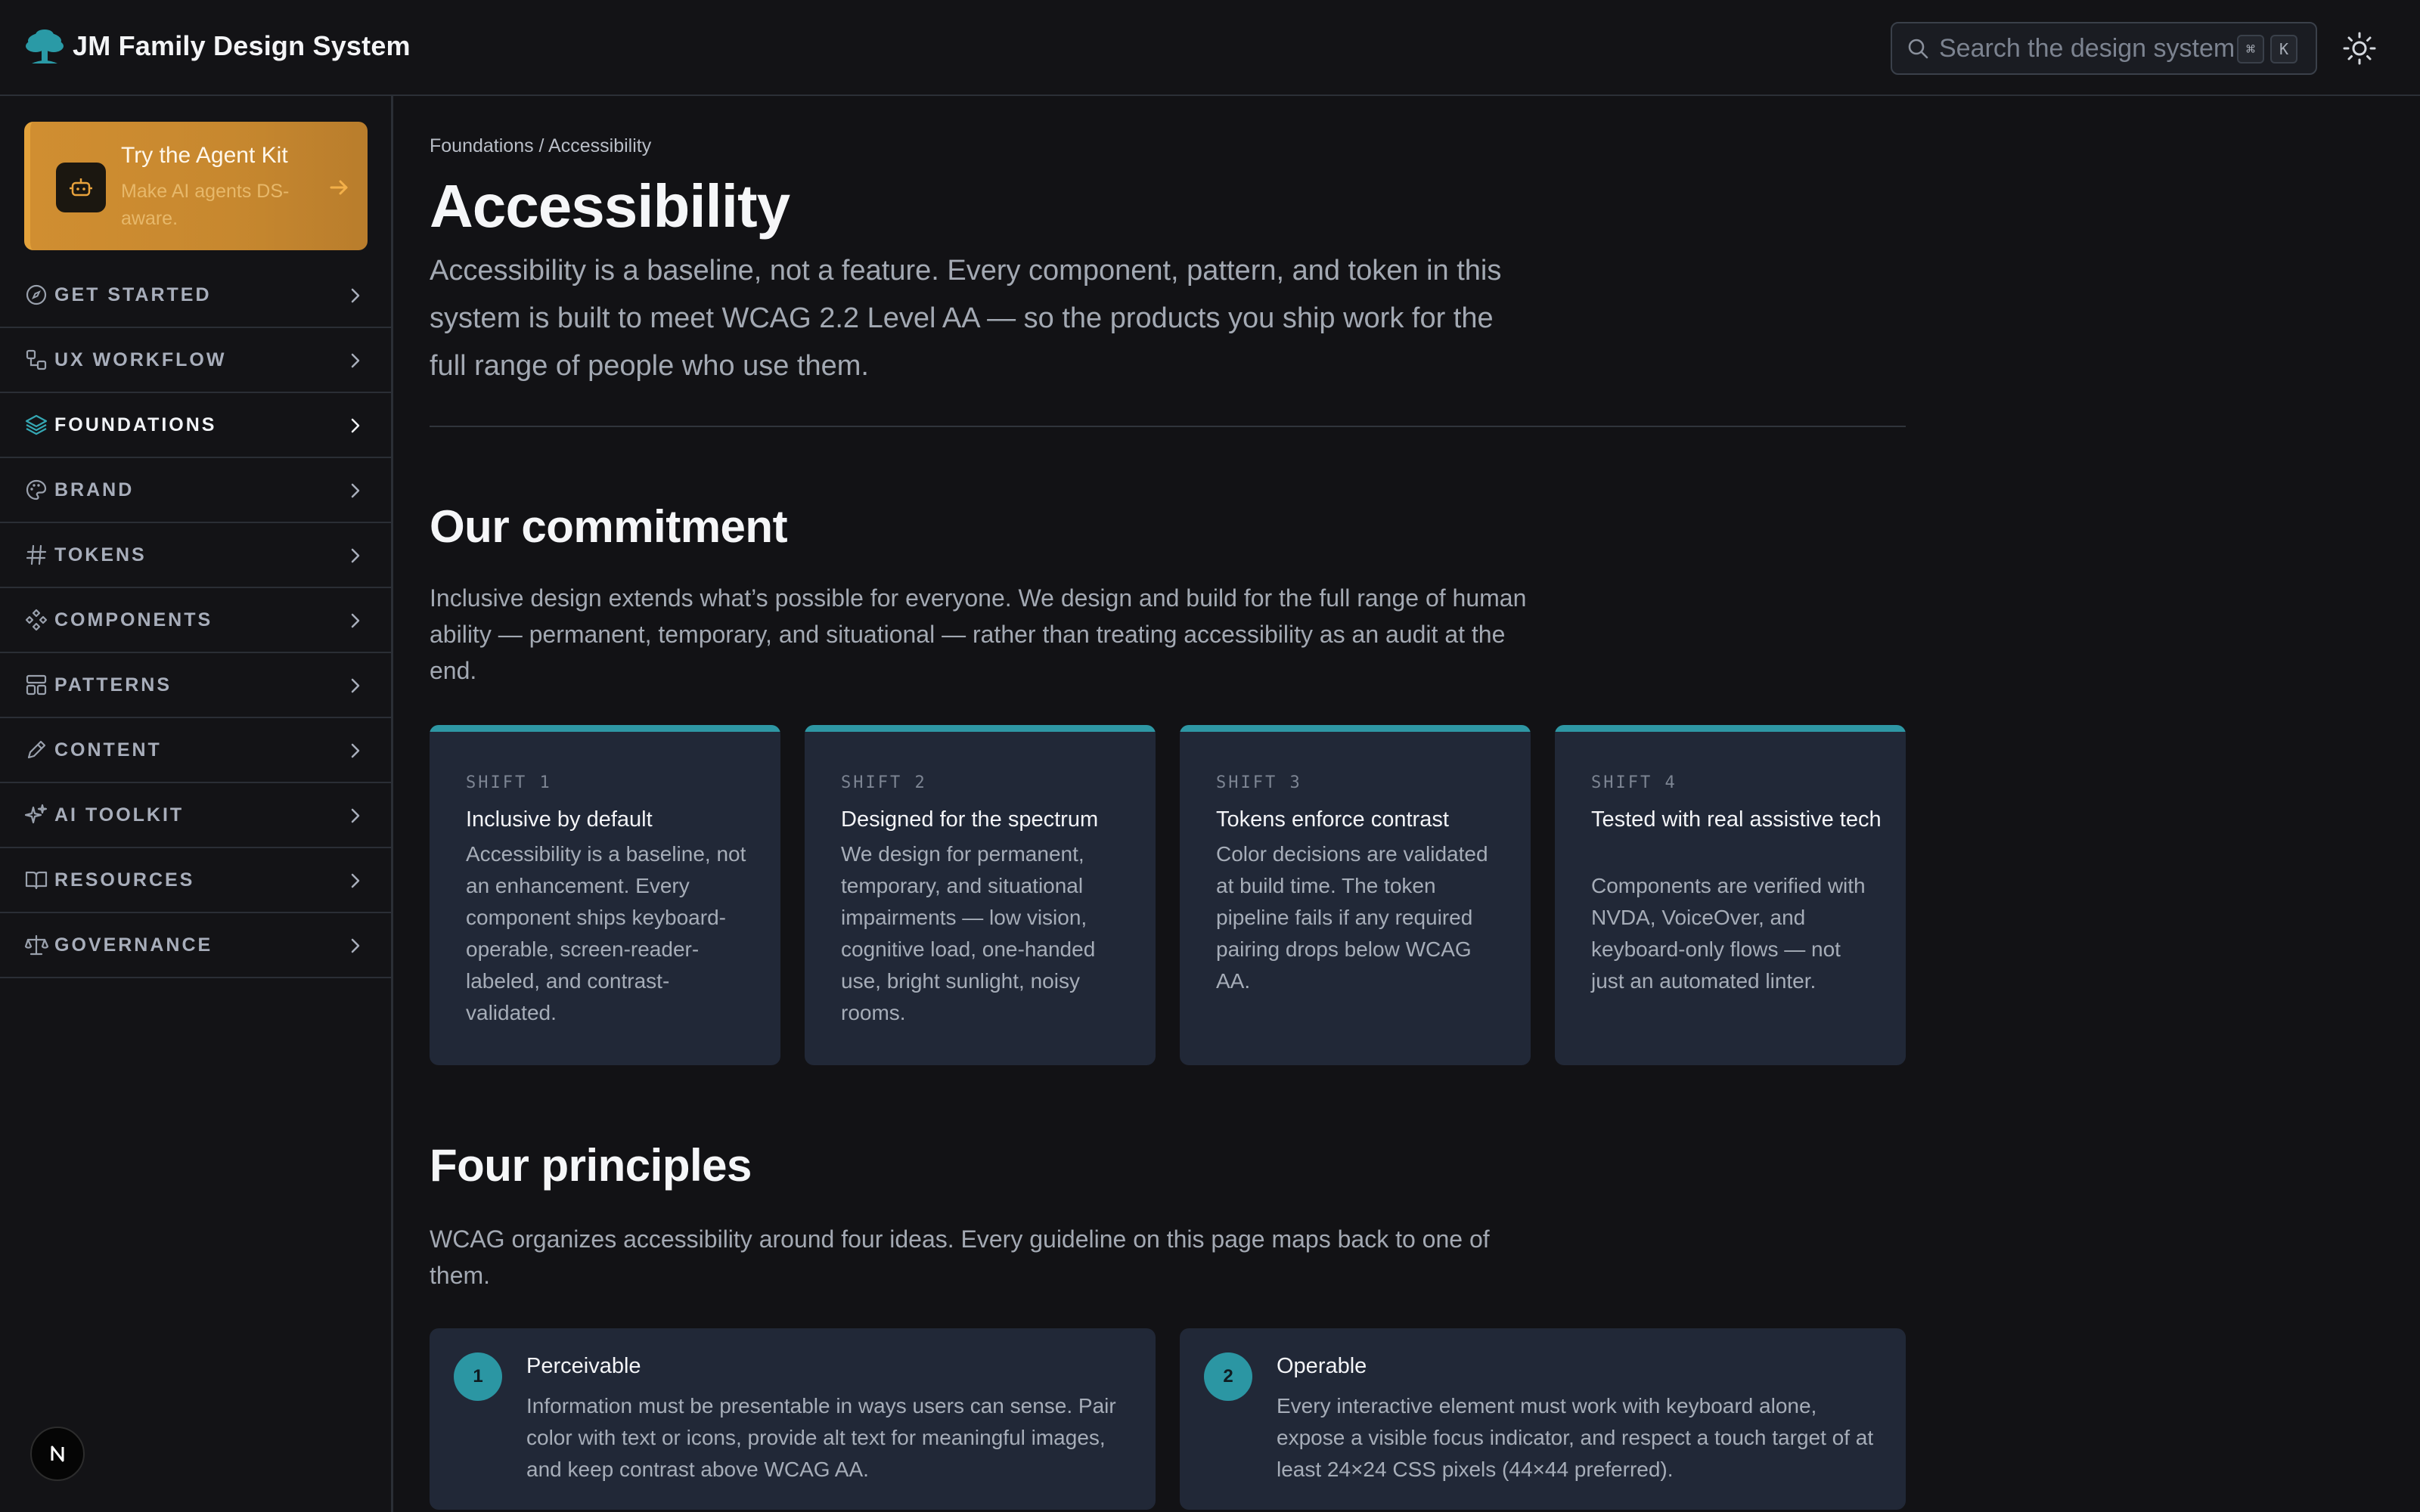 The image size is (2420, 1512). Describe the element at coordinates (133, 294) in the screenshot. I see `sidebar-item-label: GET STARTED` at that location.